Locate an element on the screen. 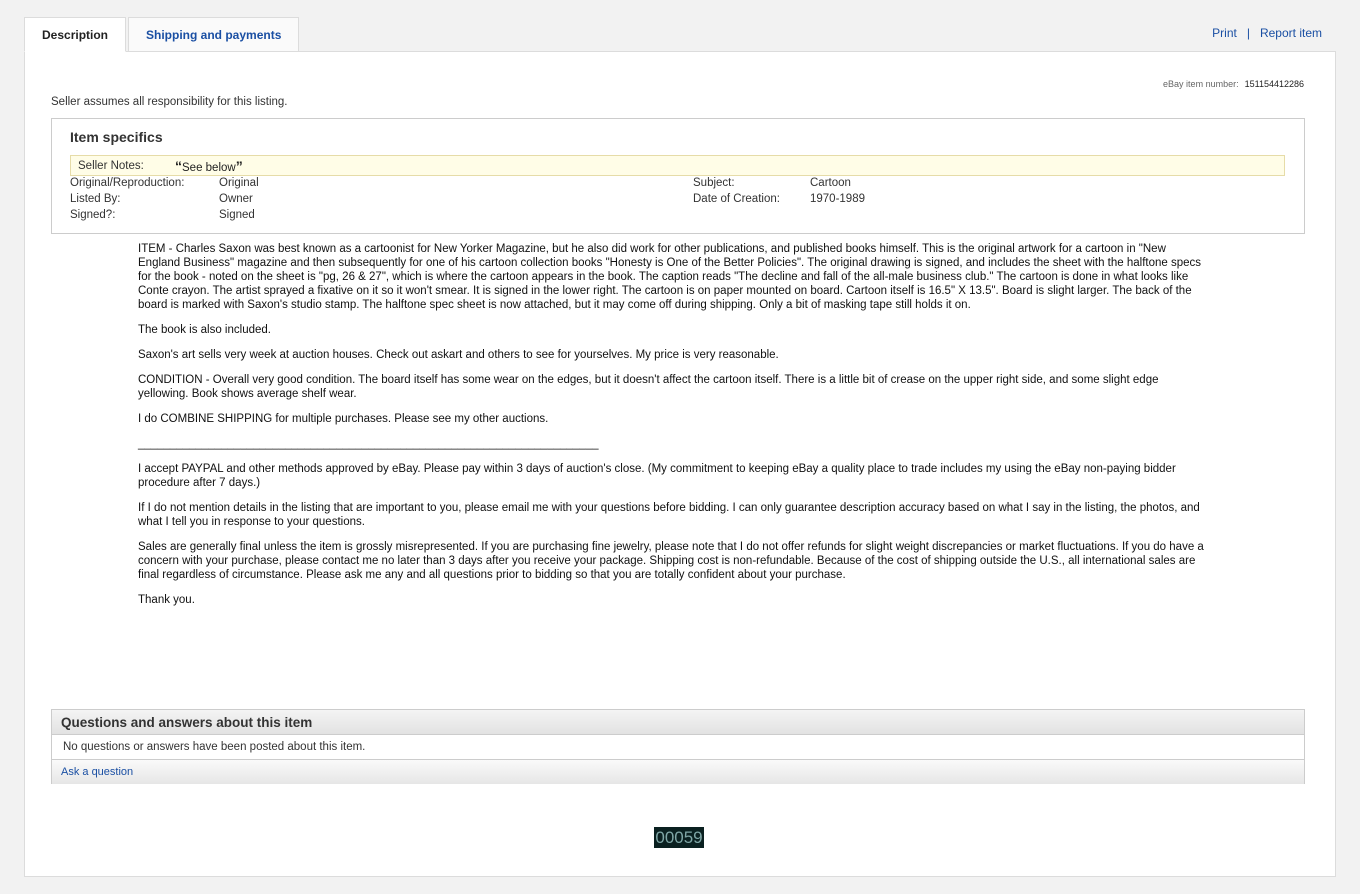 Image resolution: width=1360 pixels, height=894 pixels. spec-value: Signed is located at coordinates (237, 215).